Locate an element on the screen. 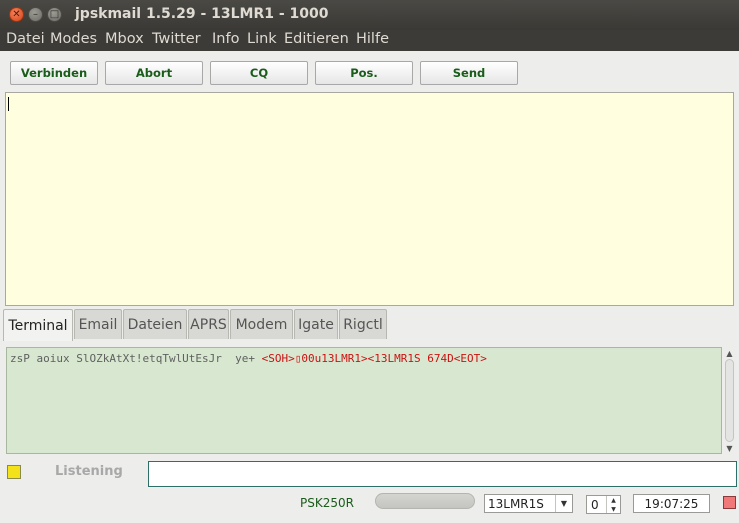 This screenshot has width=739, height=523. tab-rigctl: Rigctl is located at coordinates (363, 324).